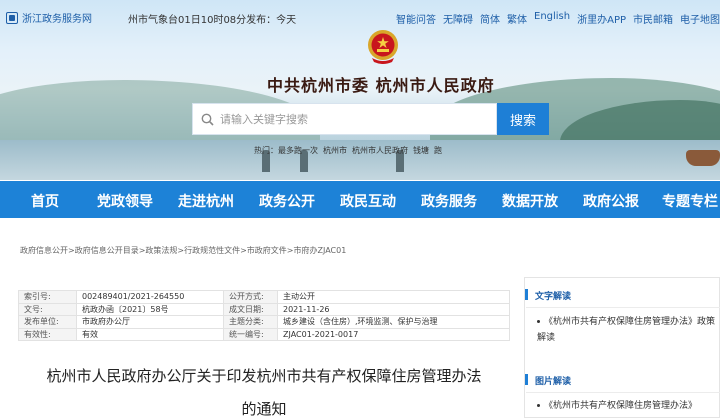 The width and height of the screenshot is (720, 418). Describe the element at coordinates (150, 309) in the screenshot. I see `meta-value: 杭政办函〔2021〕58号` at that location.